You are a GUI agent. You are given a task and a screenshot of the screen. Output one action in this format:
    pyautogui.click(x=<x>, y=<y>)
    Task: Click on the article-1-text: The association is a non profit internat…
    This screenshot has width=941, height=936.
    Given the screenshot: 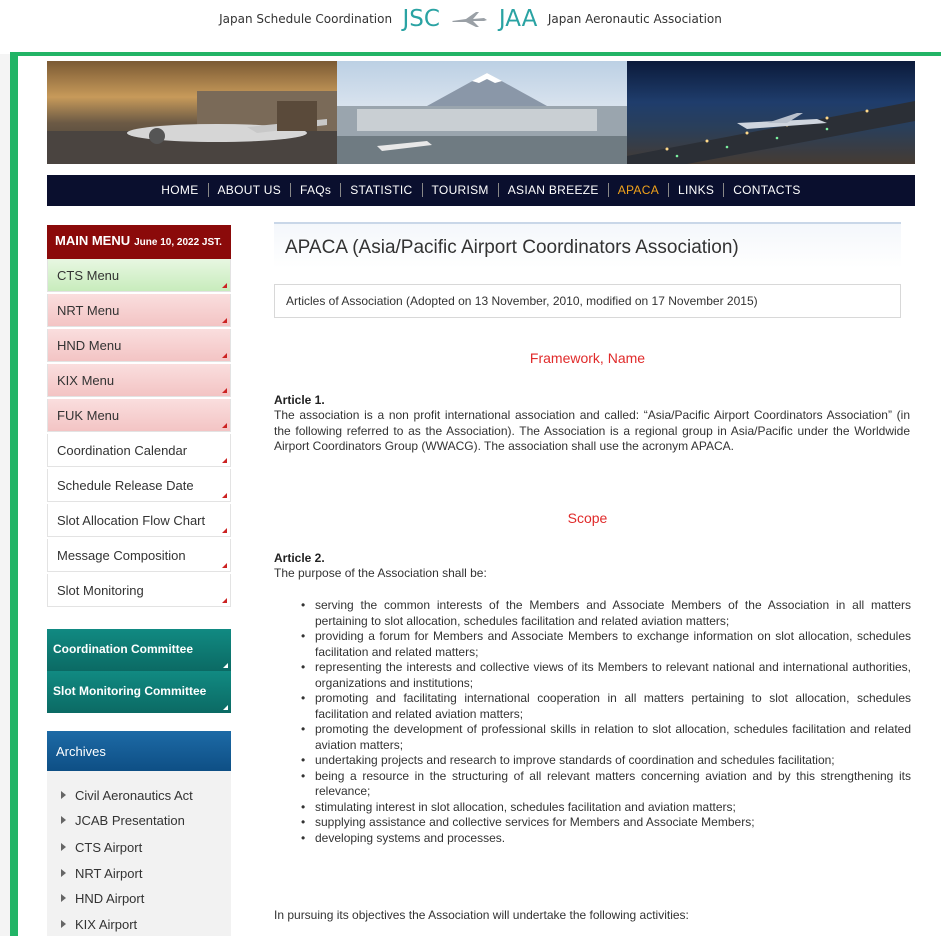 What is the action you would take?
    pyautogui.click(x=592, y=430)
    